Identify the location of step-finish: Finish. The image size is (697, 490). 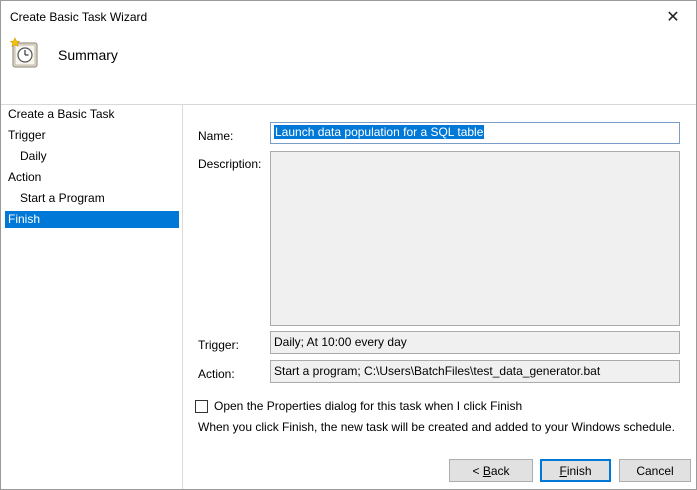
(92, 219).